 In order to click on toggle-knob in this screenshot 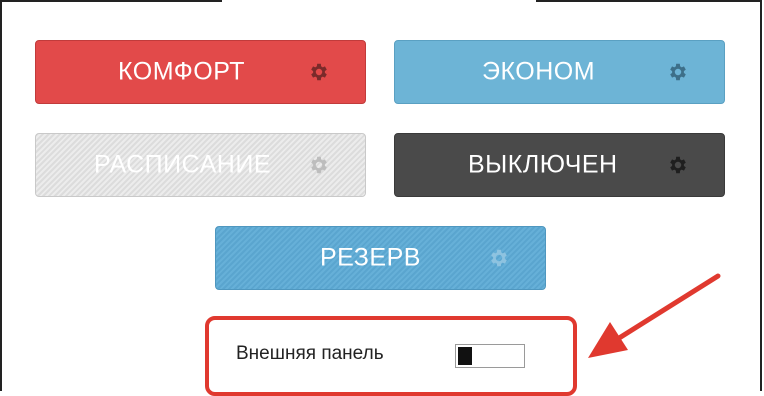, I will do `click(465, 356)`.